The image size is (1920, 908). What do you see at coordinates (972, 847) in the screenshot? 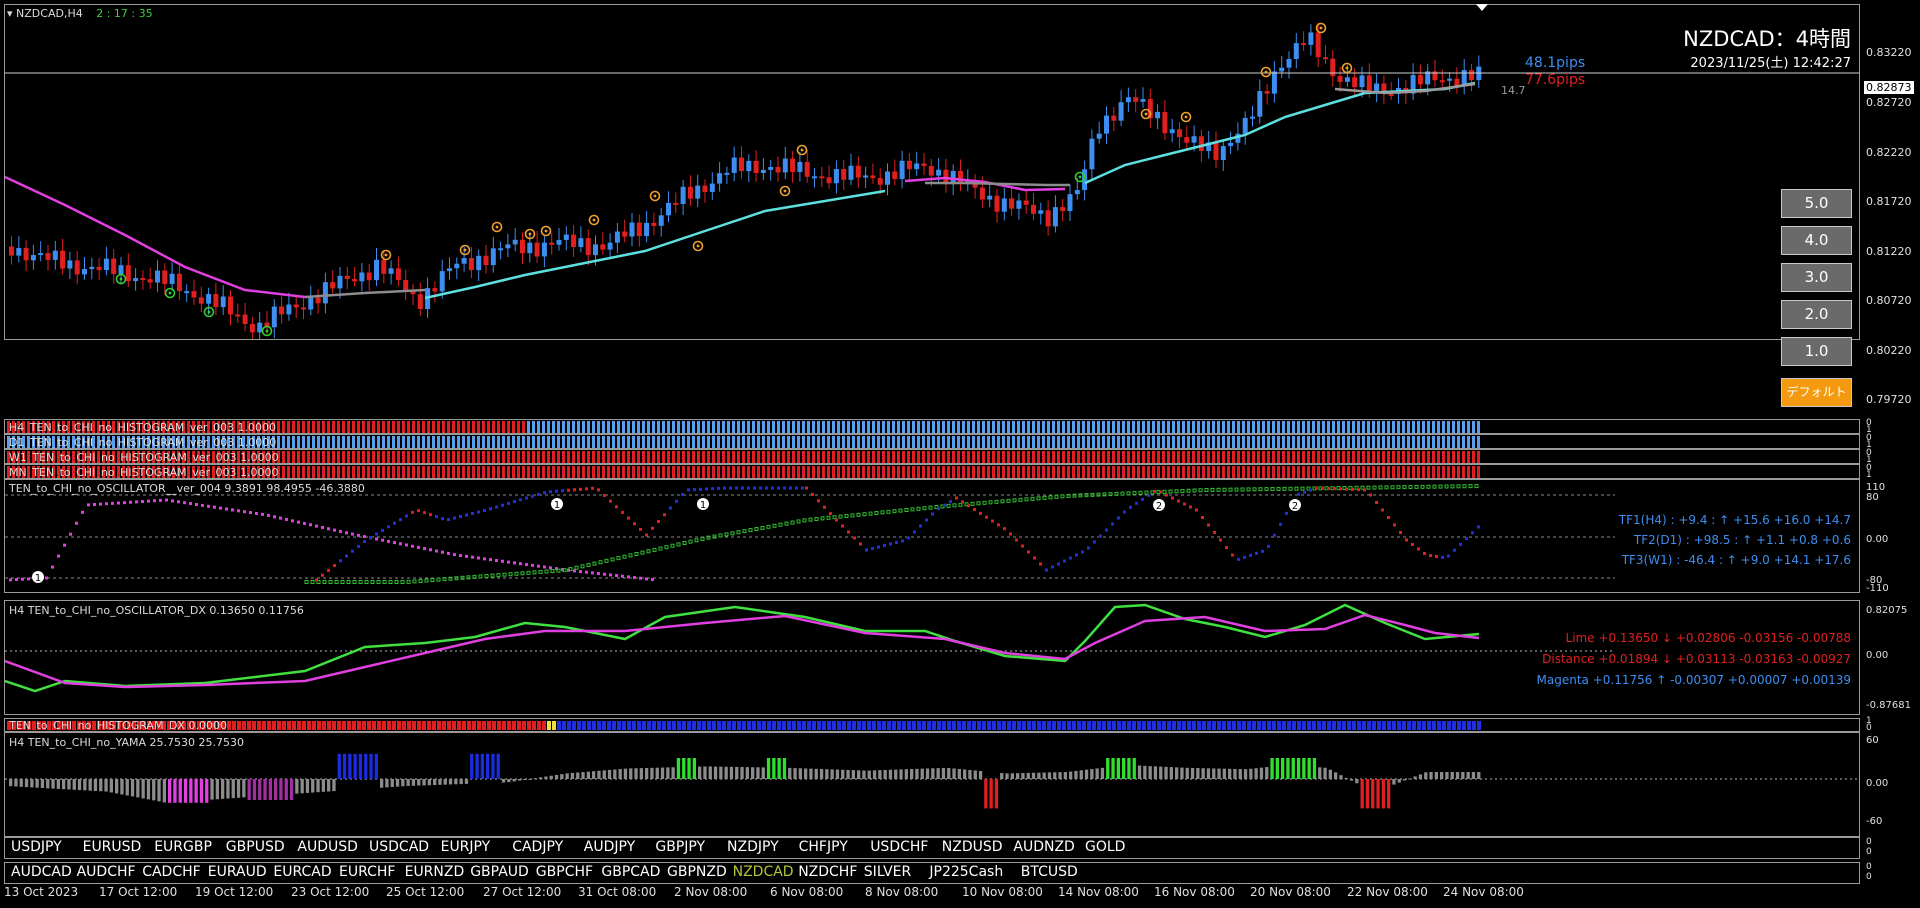
I see `symbol-nzdusd: NZDUSD` at bounding box center [972, 847].